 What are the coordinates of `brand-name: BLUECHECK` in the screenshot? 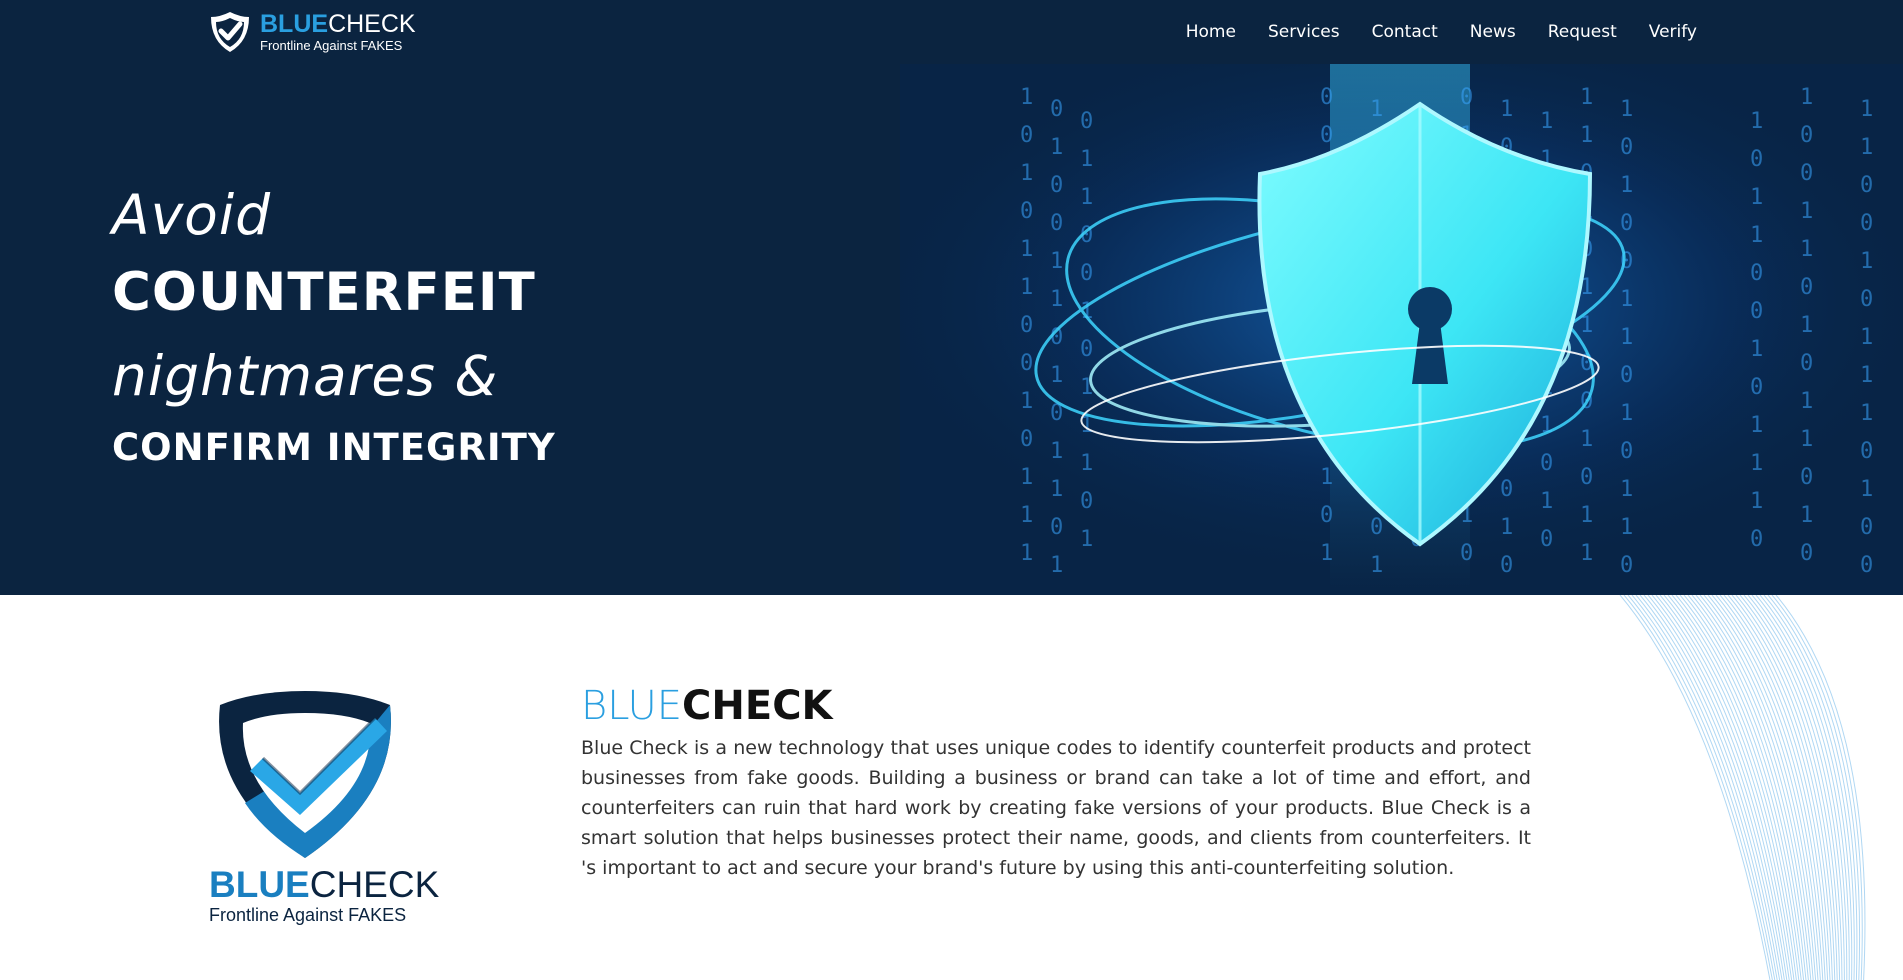 It's located at (338, 24).